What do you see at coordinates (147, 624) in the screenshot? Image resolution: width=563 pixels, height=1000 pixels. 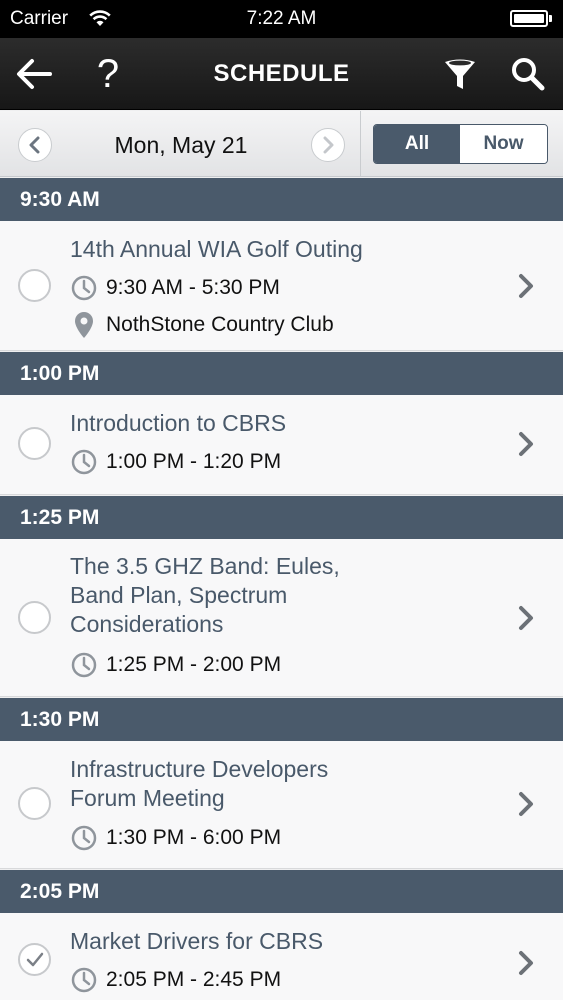 I see `session-title-line: Considerations` at bounding box center [147, 624].